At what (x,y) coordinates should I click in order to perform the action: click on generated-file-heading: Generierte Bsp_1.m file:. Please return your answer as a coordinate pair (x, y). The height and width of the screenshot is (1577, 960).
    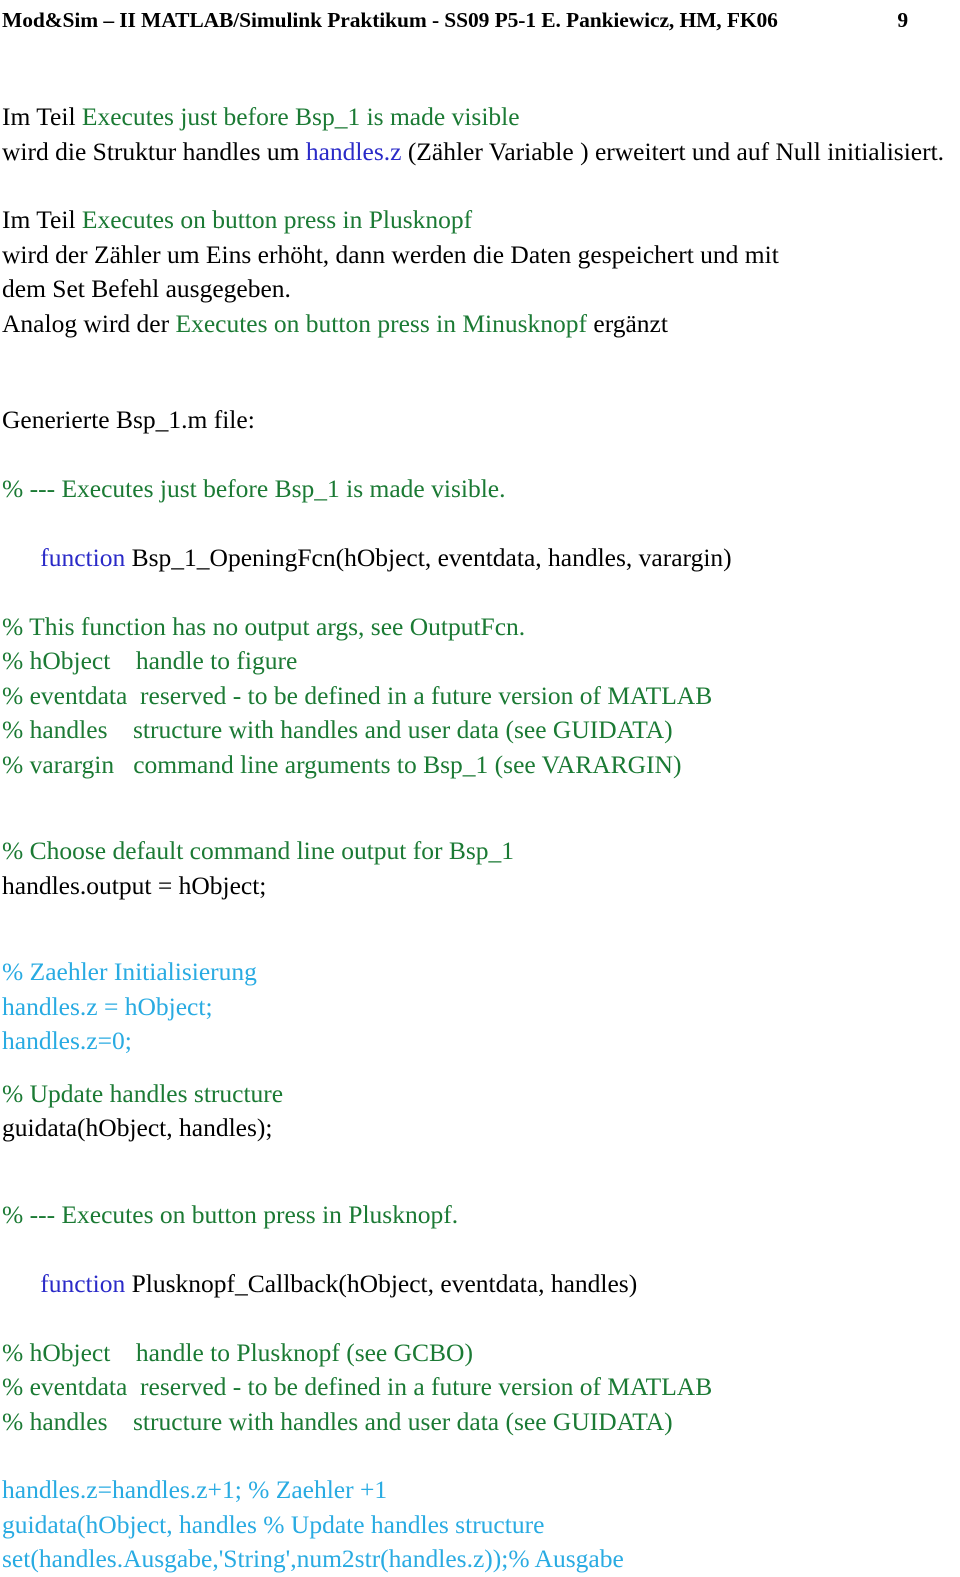
    Looking at the image, I should click on (128, 419).